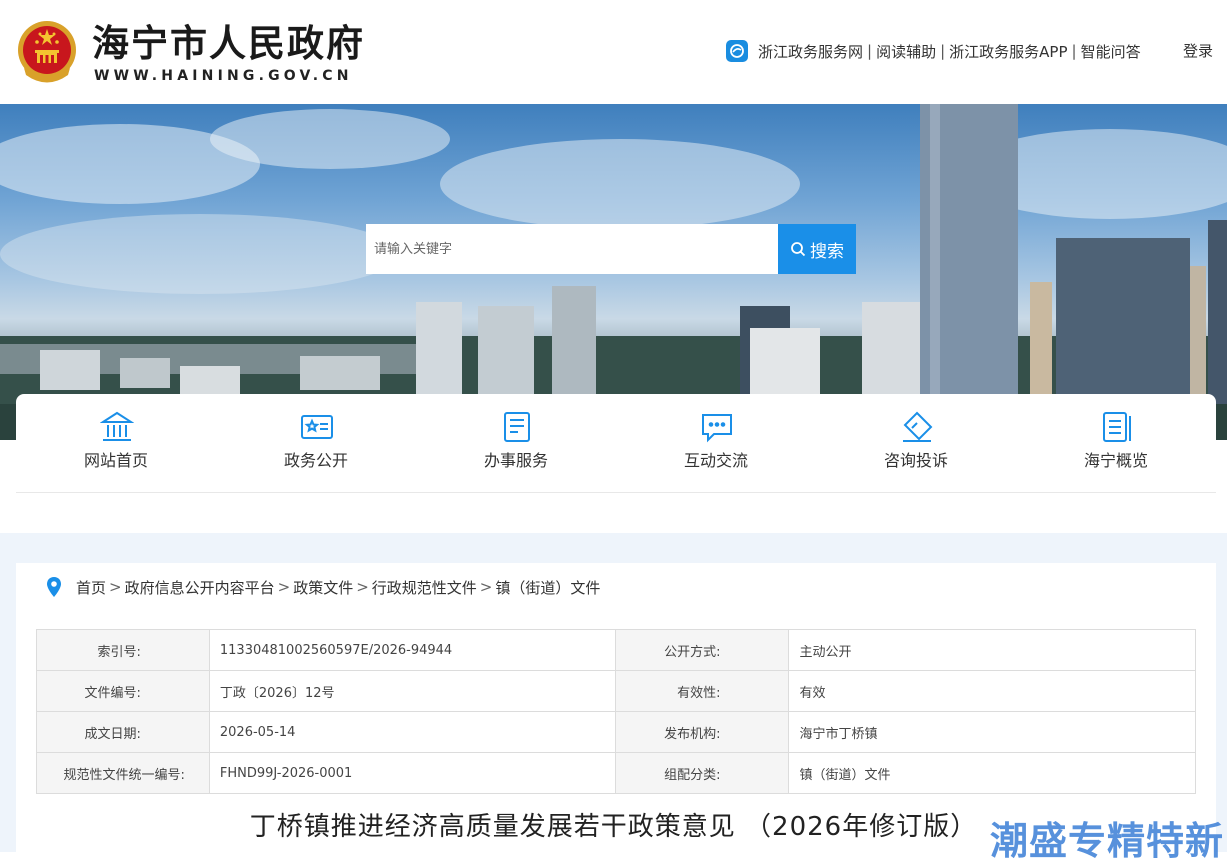  I want to click on meta-key: 有效性:, so click(702, 691).